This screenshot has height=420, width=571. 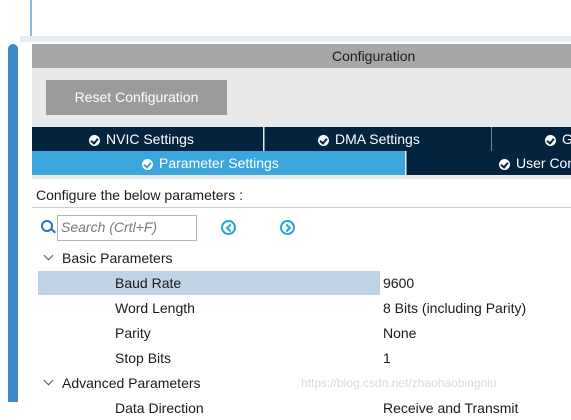 I want to click on configure-hint: Configure the below parameters :, so click(x=139, y=195).